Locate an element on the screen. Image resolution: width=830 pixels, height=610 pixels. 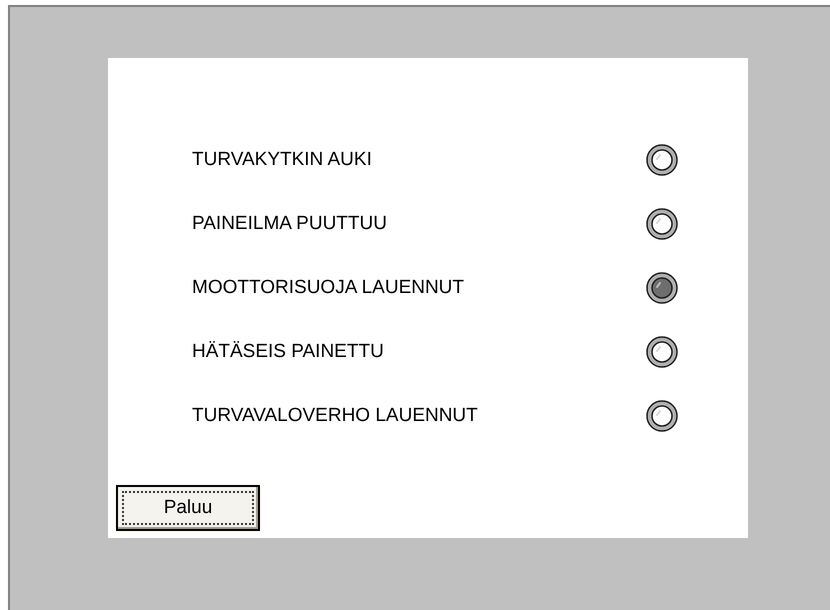
alarm-label: HÄTÄSEIS PAINETTU is located at coordinates (288, 352).